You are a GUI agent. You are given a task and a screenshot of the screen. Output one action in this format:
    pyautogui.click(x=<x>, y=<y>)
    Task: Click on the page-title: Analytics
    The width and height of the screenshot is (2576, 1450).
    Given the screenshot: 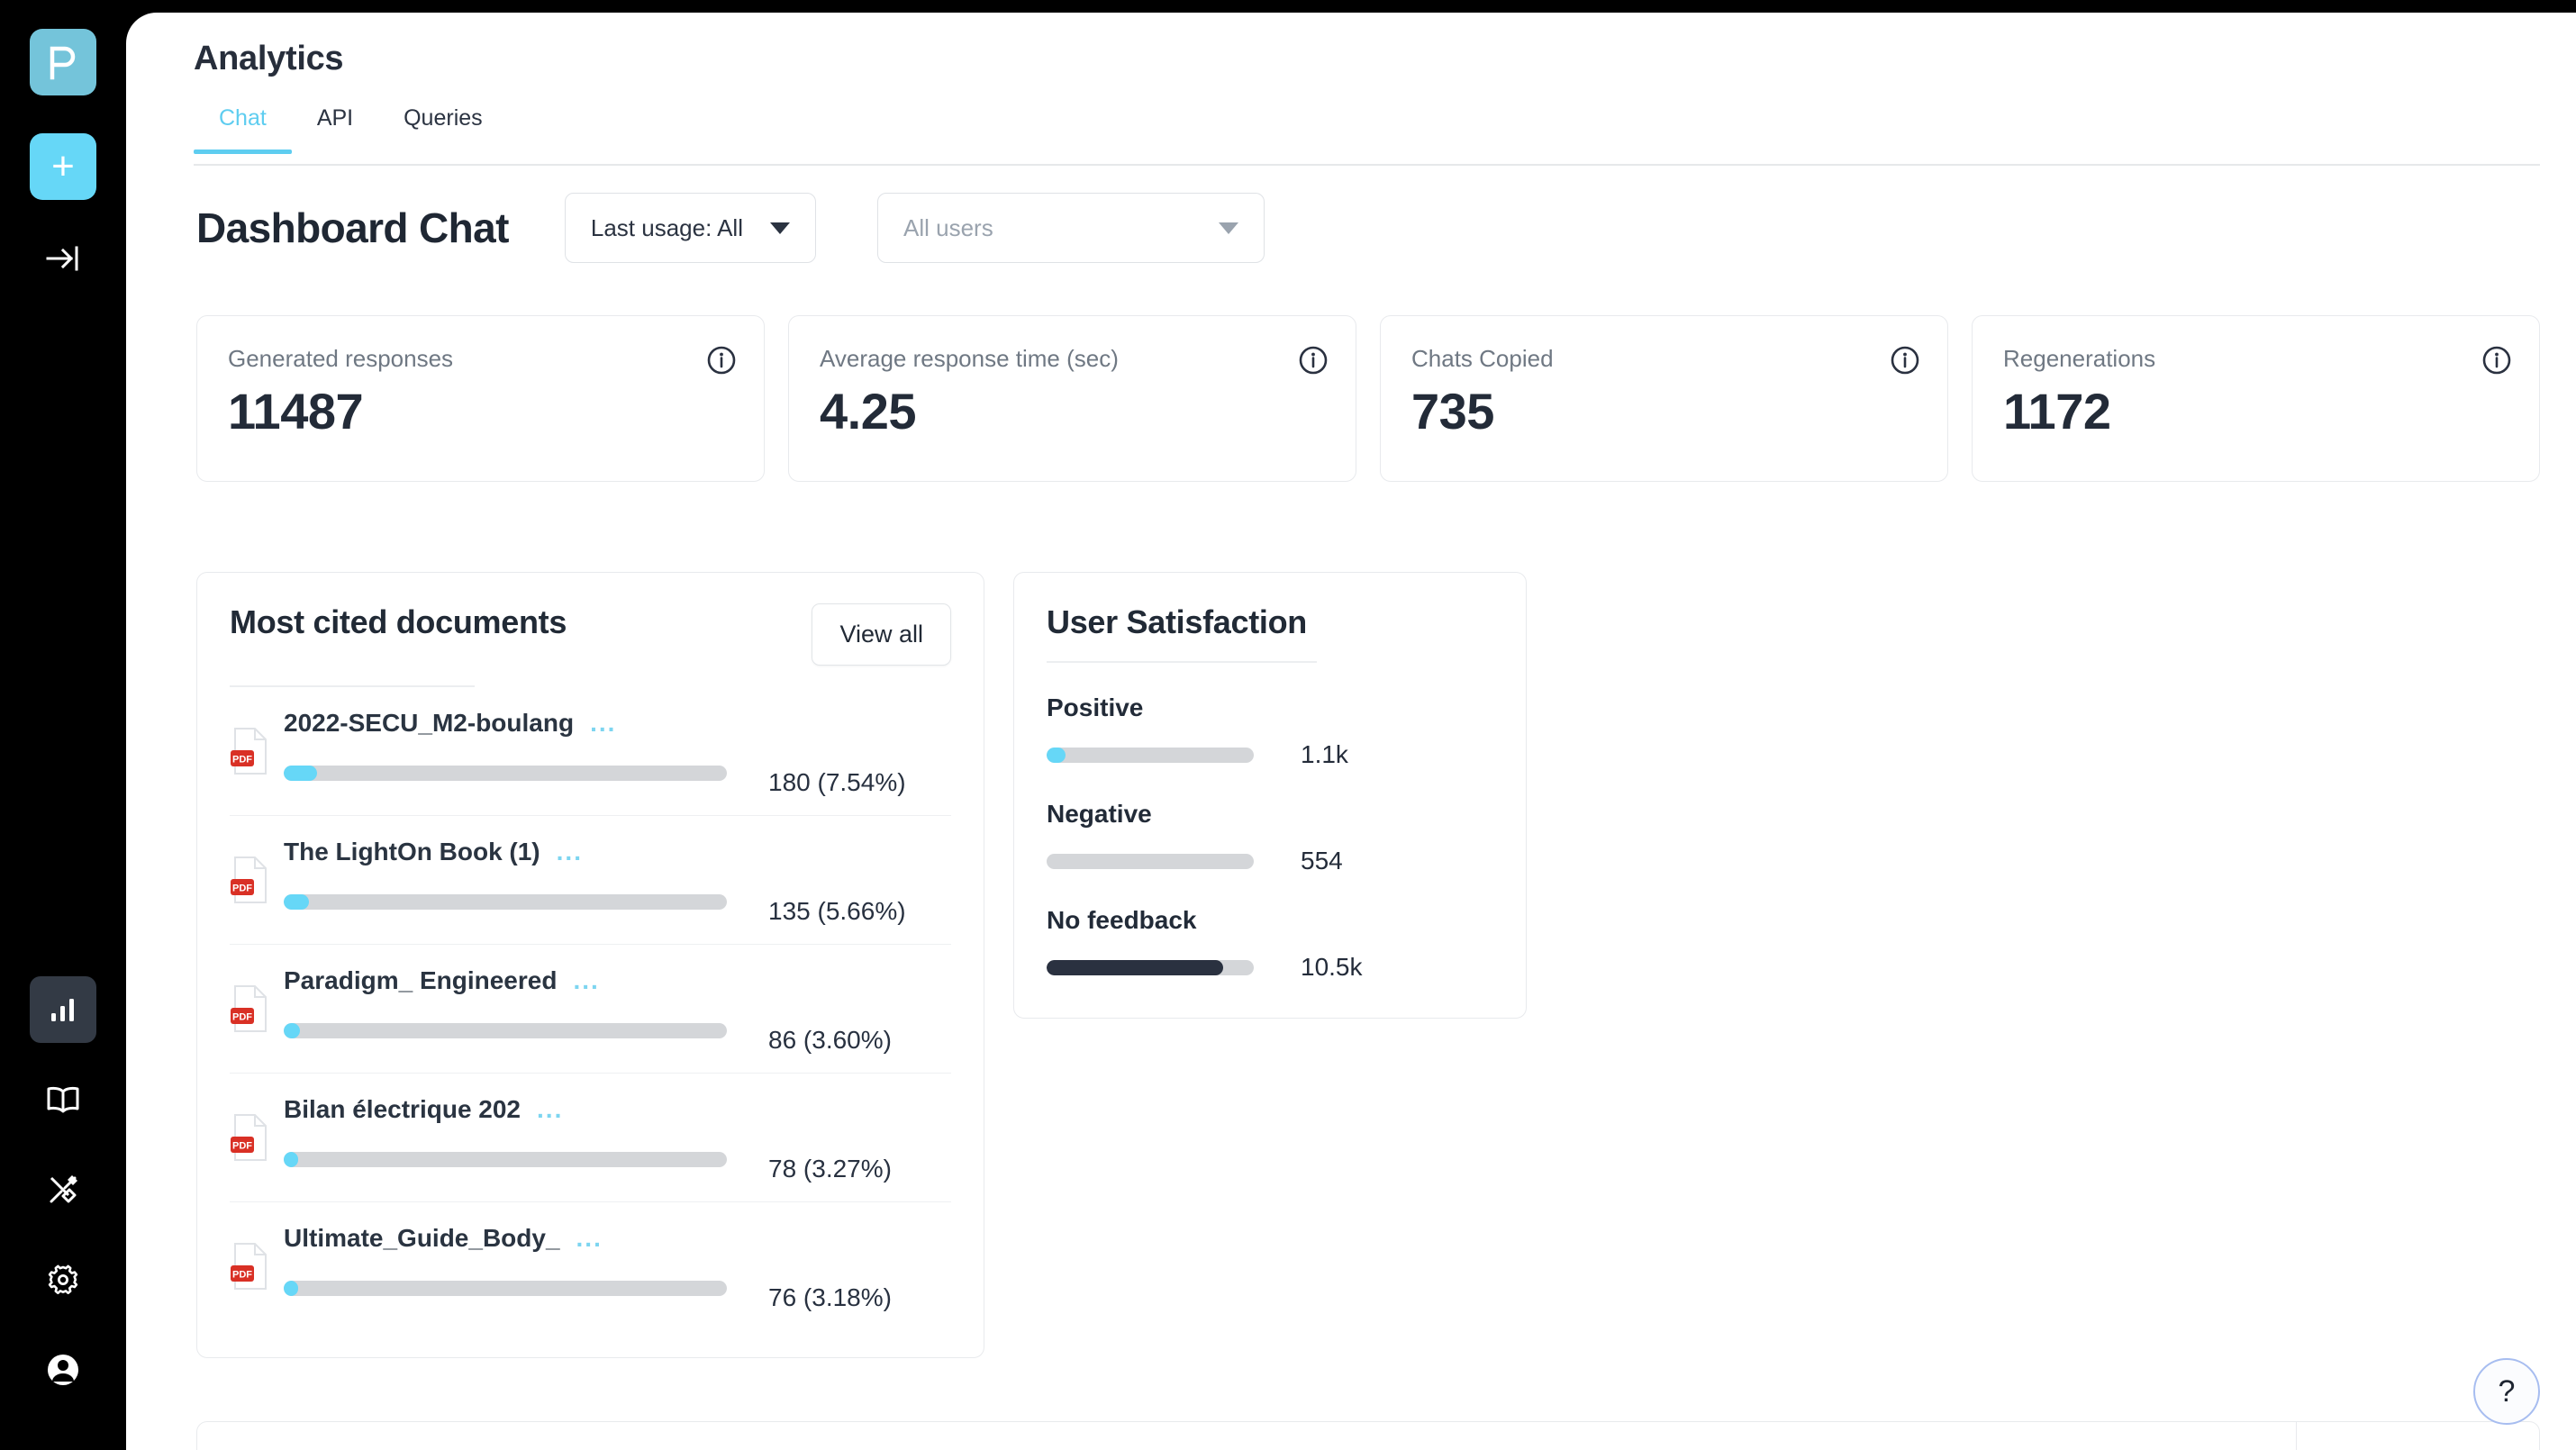 What is the action you would take?
    pyautogui.click(x=269, y=59)
    